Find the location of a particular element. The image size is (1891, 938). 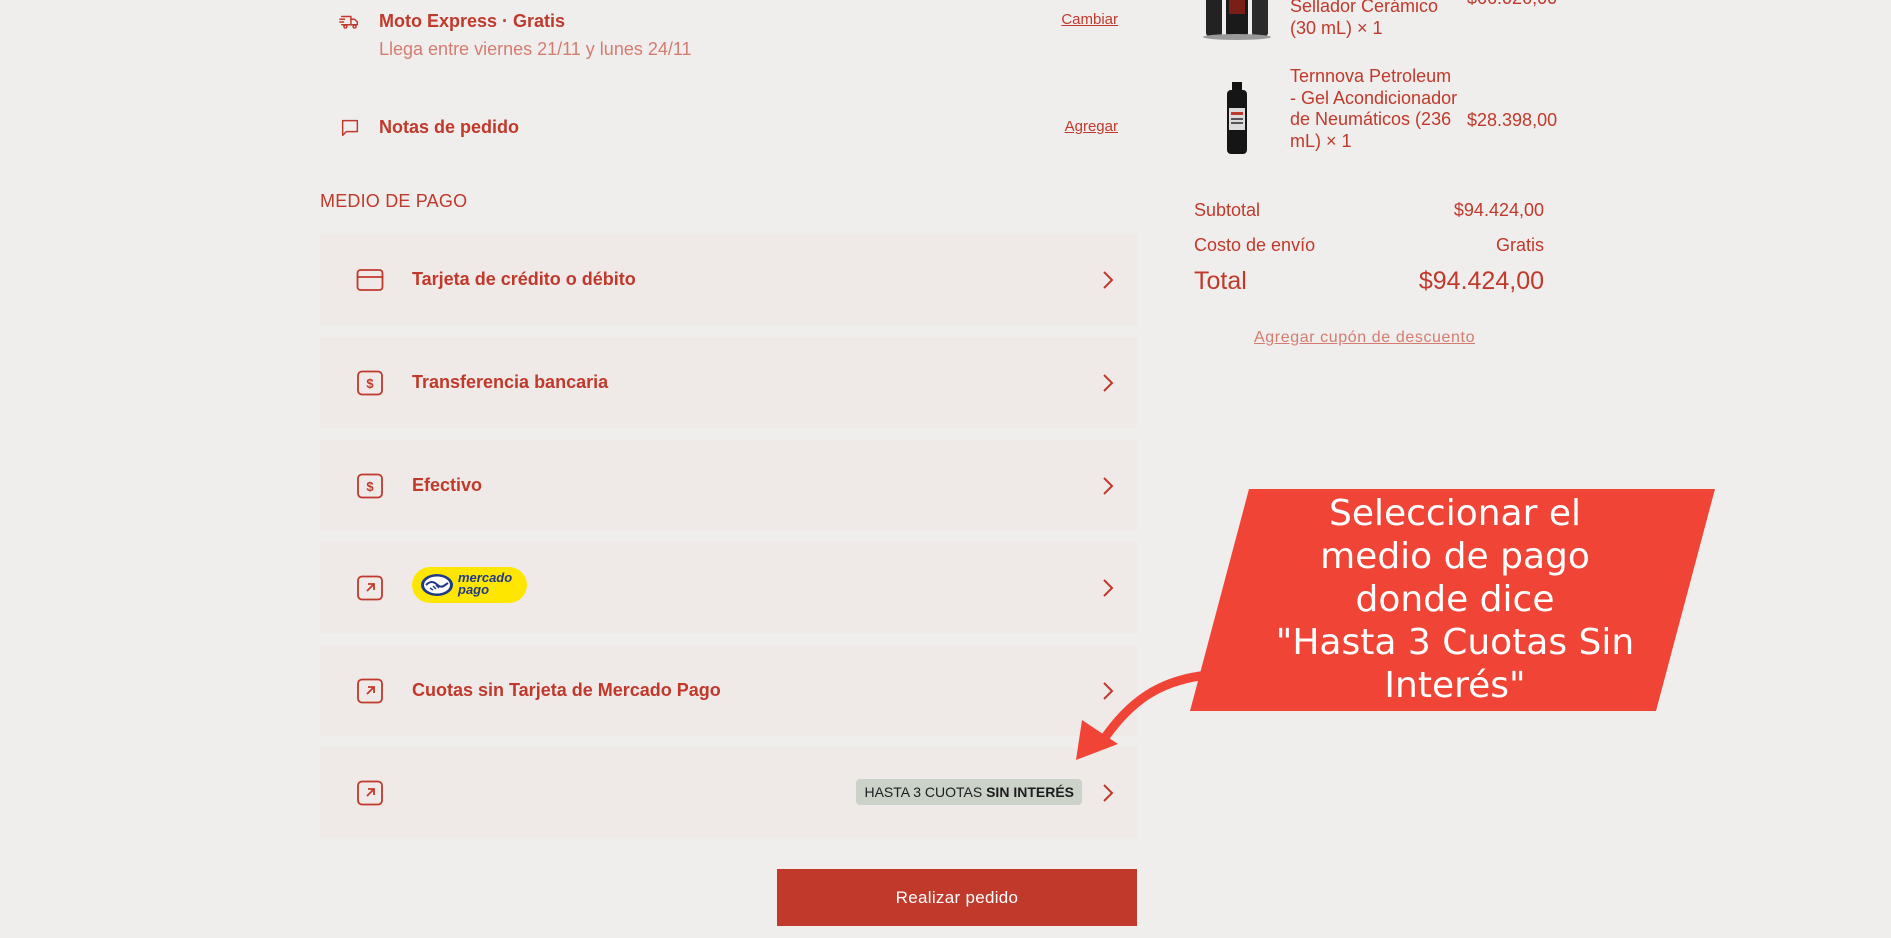

mercado-pago-wordmark: mercado pago is located at coordinates (485, 583).